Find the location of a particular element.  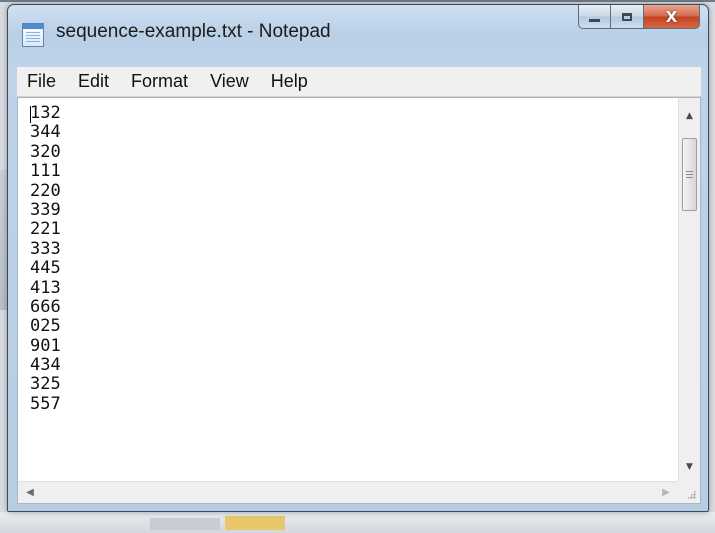

grip-icon is located at coordinates (689, 174).